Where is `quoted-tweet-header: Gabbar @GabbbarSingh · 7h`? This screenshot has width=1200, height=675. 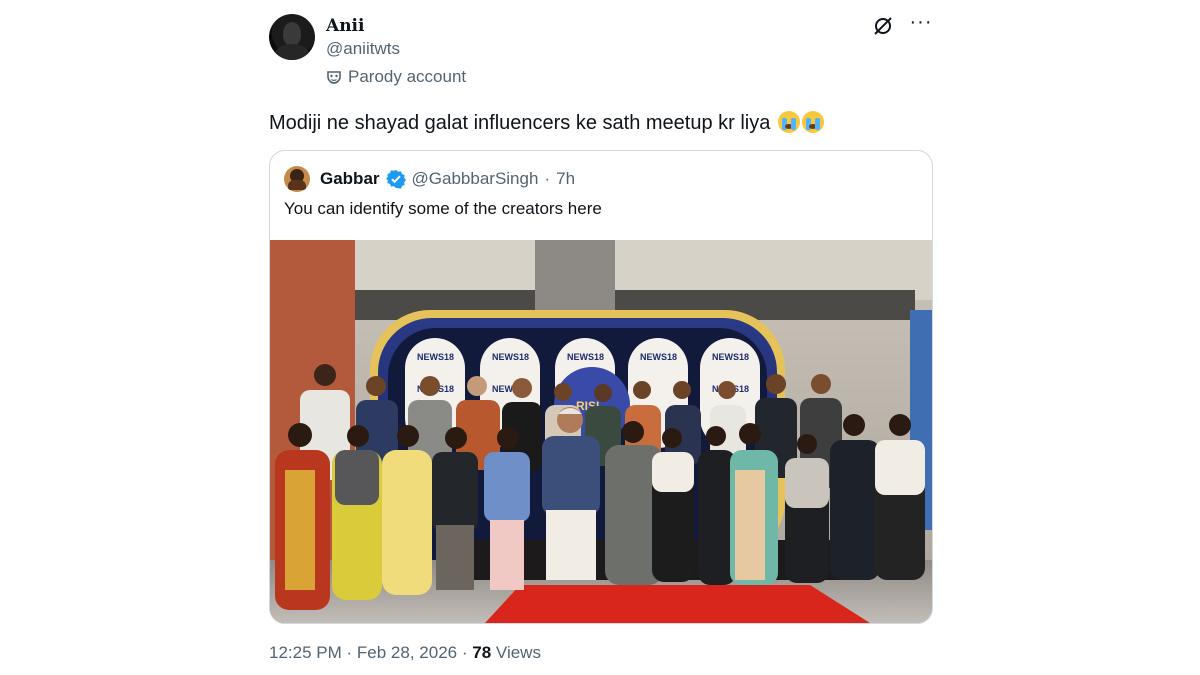 quoted-tweet-header: Gabbar @GabbbarSingh · 7h is located at coordinates (429, 179).